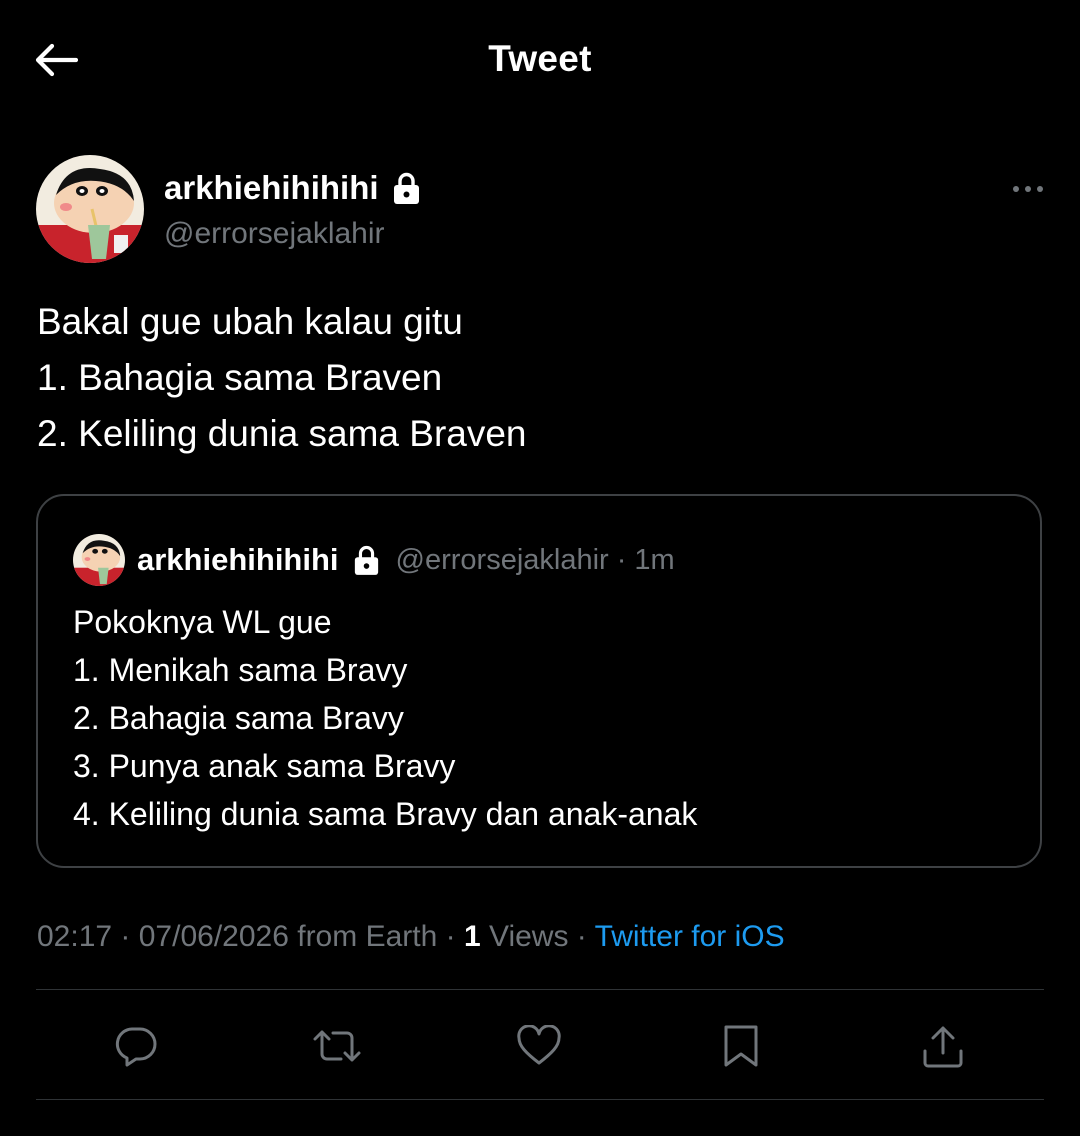 This screenshot has width=1080, height=1136. Describe the element at coordinates (238, 559) in the screenshot. I see `quoted-author-name: arkhiehihihihi` at that location.